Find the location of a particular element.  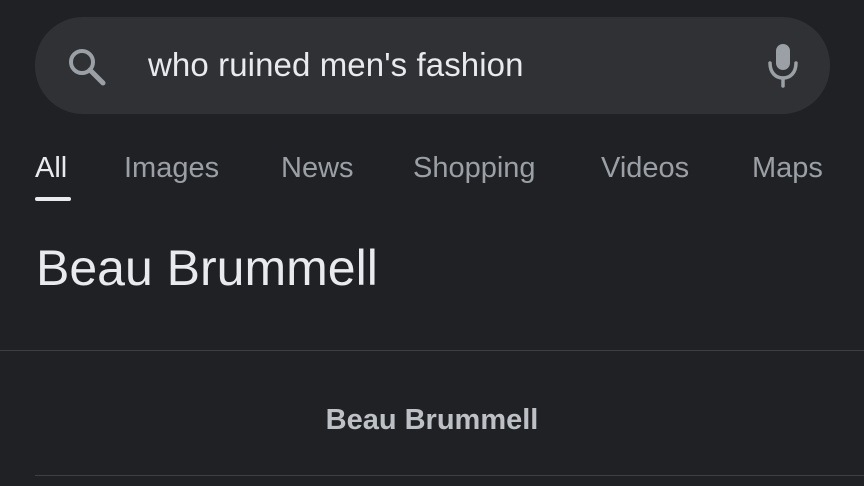

mic-icon is located at coordinates (783, 65).